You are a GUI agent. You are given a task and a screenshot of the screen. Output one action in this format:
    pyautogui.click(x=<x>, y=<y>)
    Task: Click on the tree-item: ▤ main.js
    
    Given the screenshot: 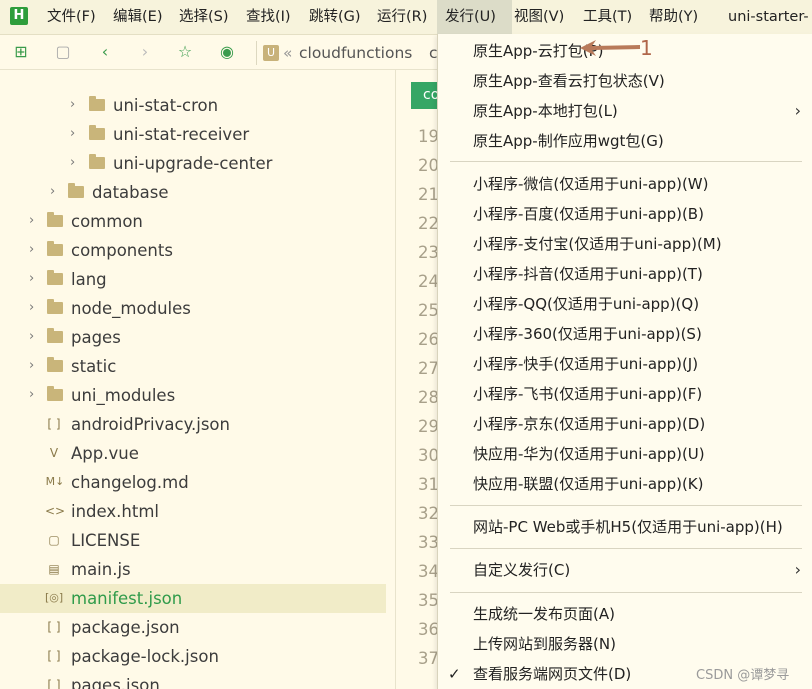 What is the action you would take?
    pyautogui.click(x=193, y=569)
    